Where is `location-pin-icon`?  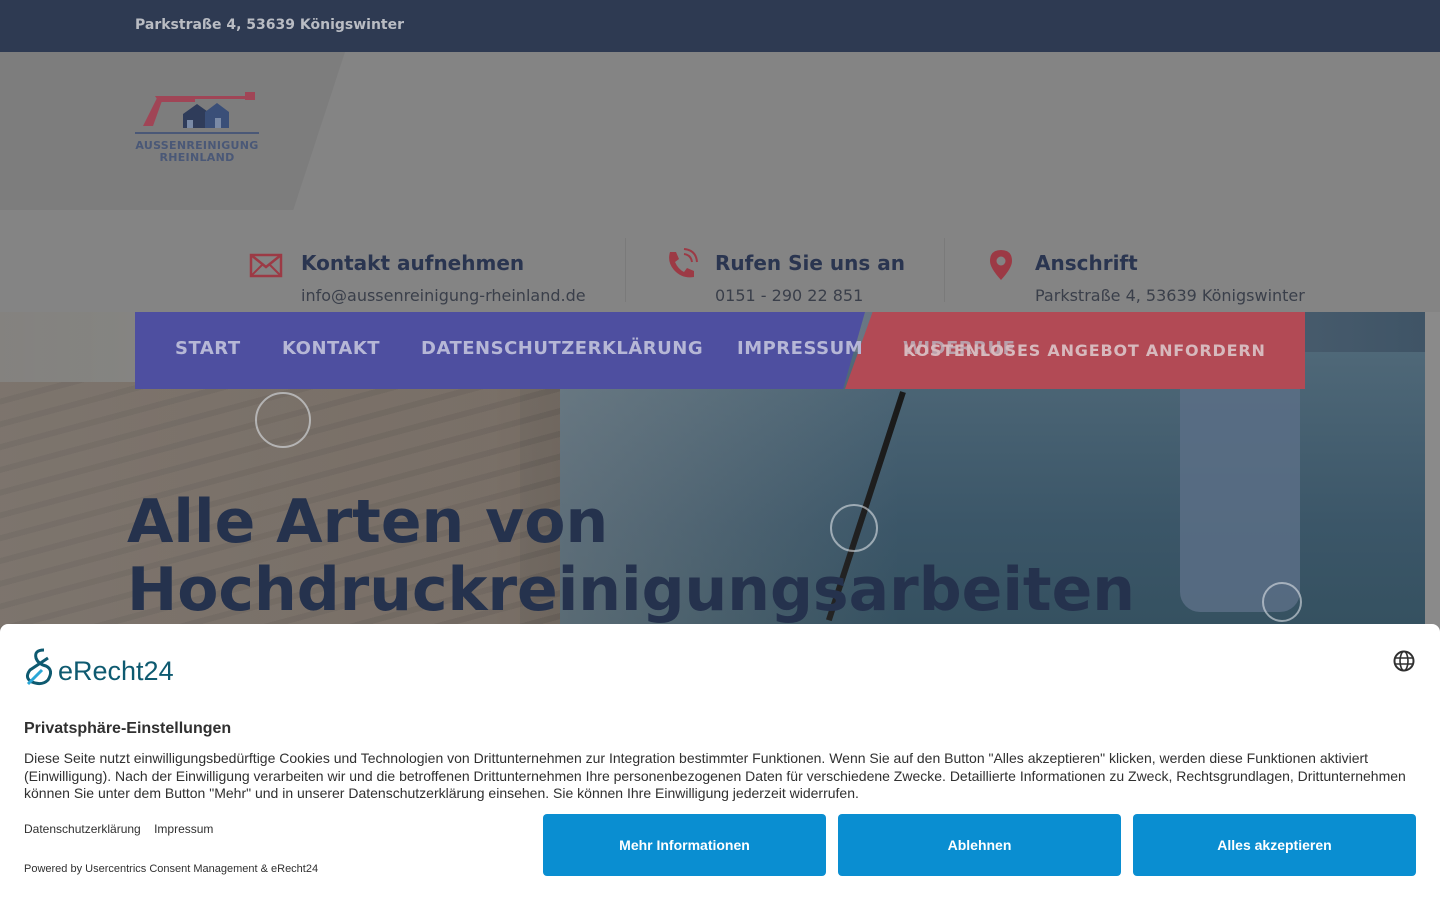
location-pin-icon is located at coordinates (1001, 265).